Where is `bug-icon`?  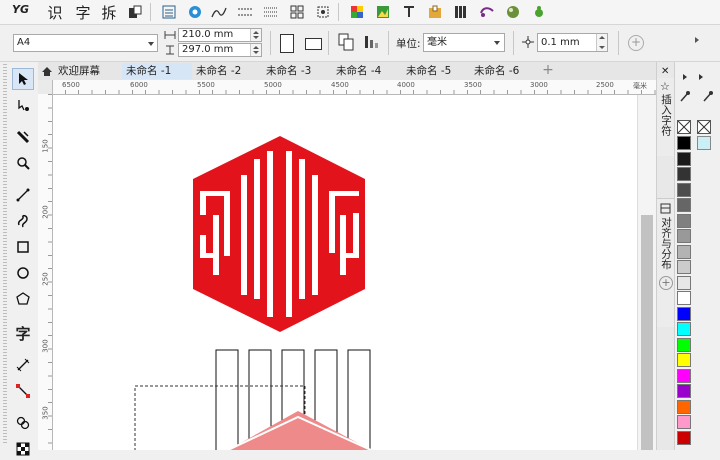 bug-icon is located at coordinates (539, 12).